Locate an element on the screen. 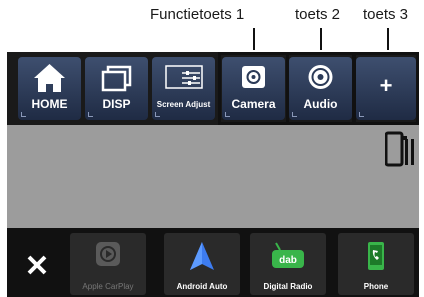  disp-label: DISP is located at coordinates (116, 104).